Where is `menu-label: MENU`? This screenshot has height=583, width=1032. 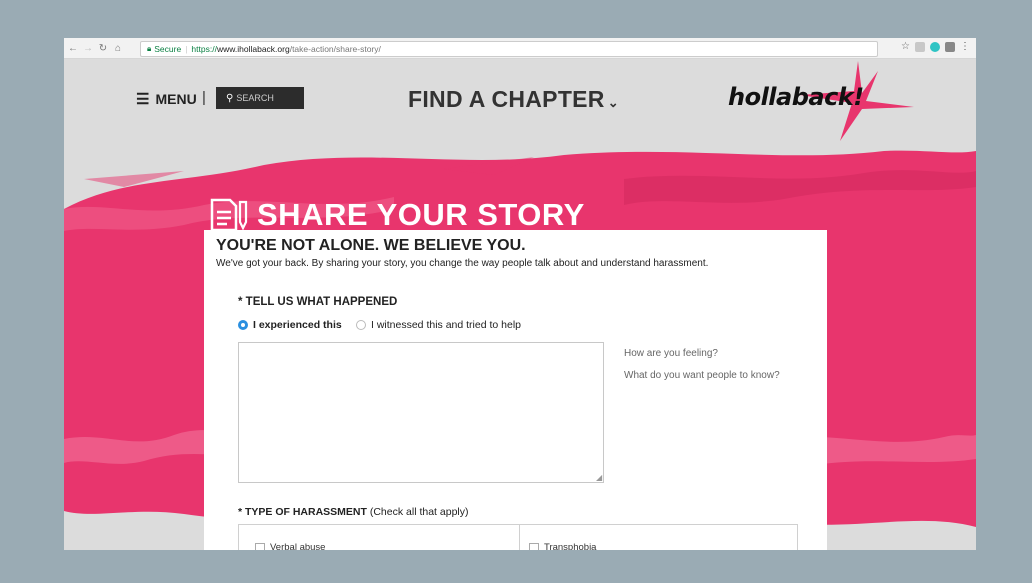 menu-label: MENU is located at coordinates (176, 99).